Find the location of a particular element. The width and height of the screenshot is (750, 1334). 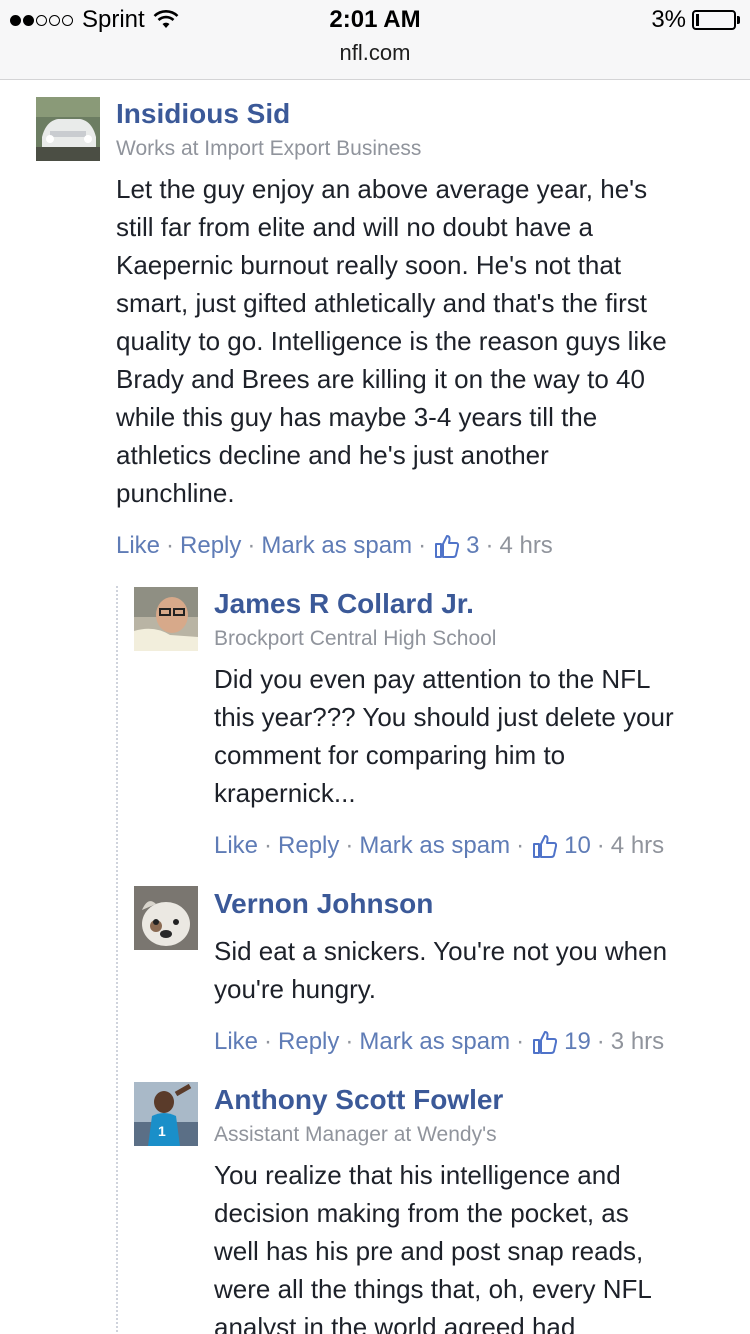

commenter-name: Insidious Sid is located at coordinates (203, 114).